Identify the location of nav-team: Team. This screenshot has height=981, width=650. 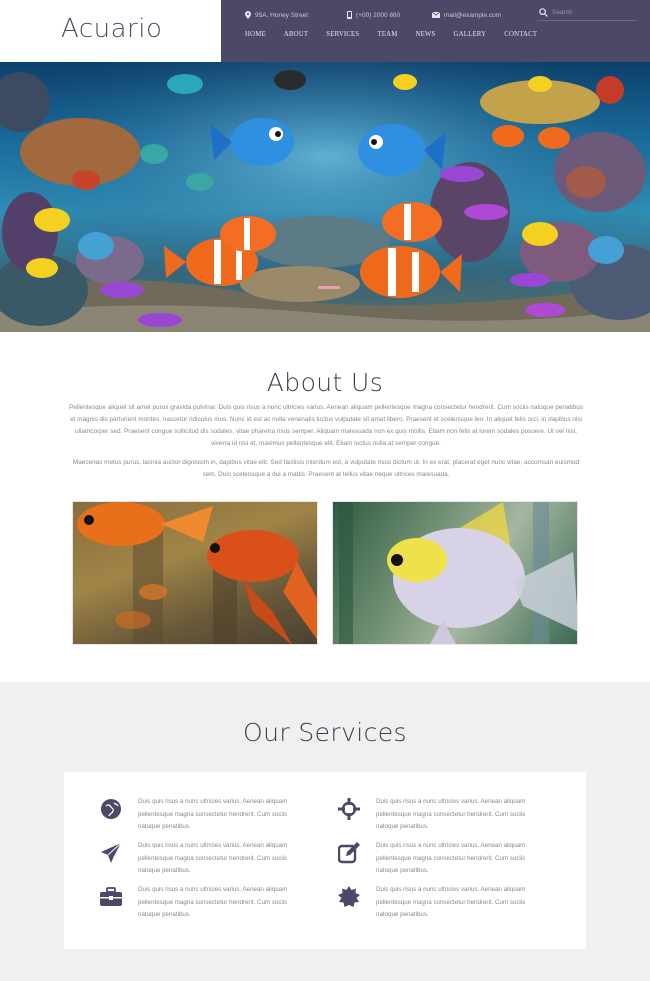
(387, 34).